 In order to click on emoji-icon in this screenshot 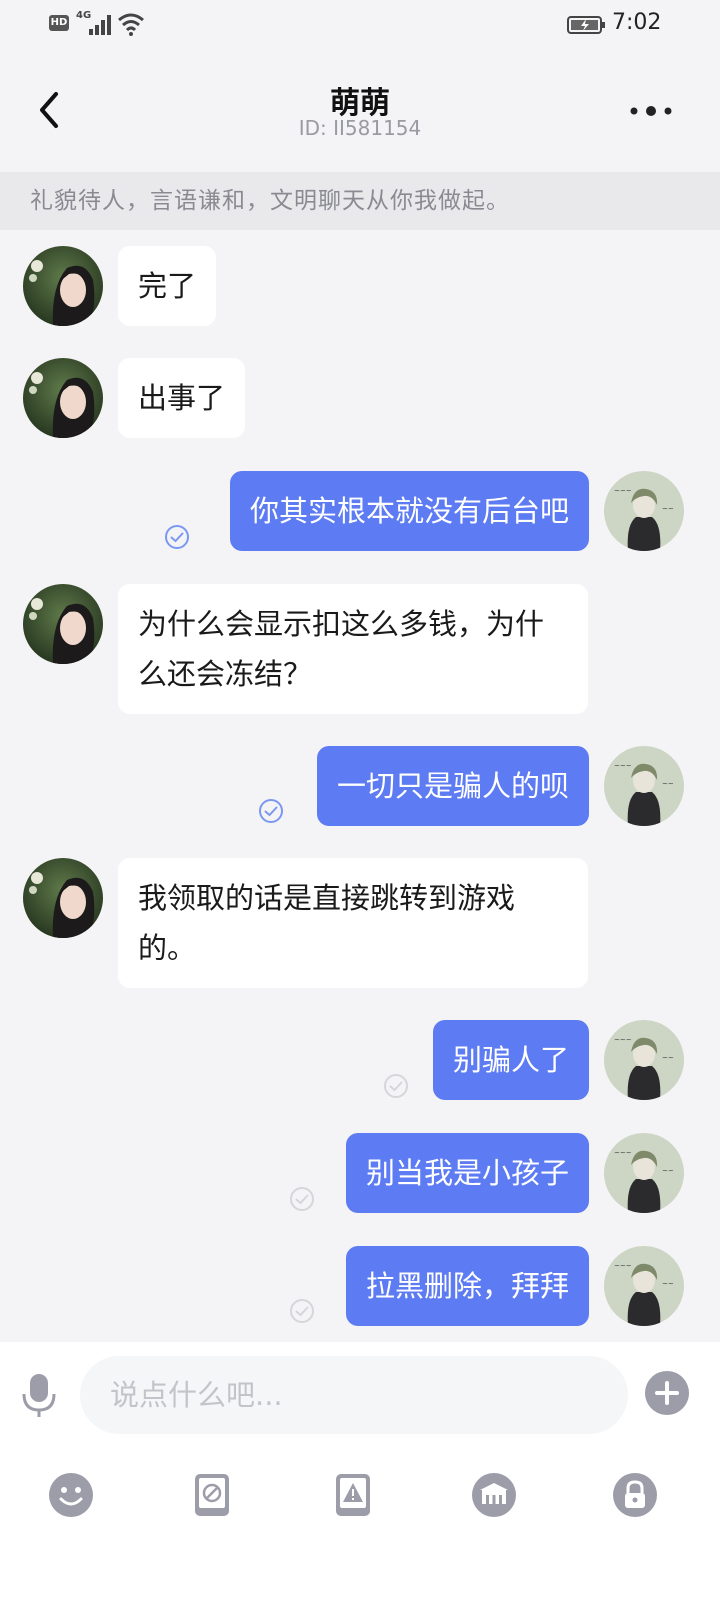, I will do `click(71, 1495)`.